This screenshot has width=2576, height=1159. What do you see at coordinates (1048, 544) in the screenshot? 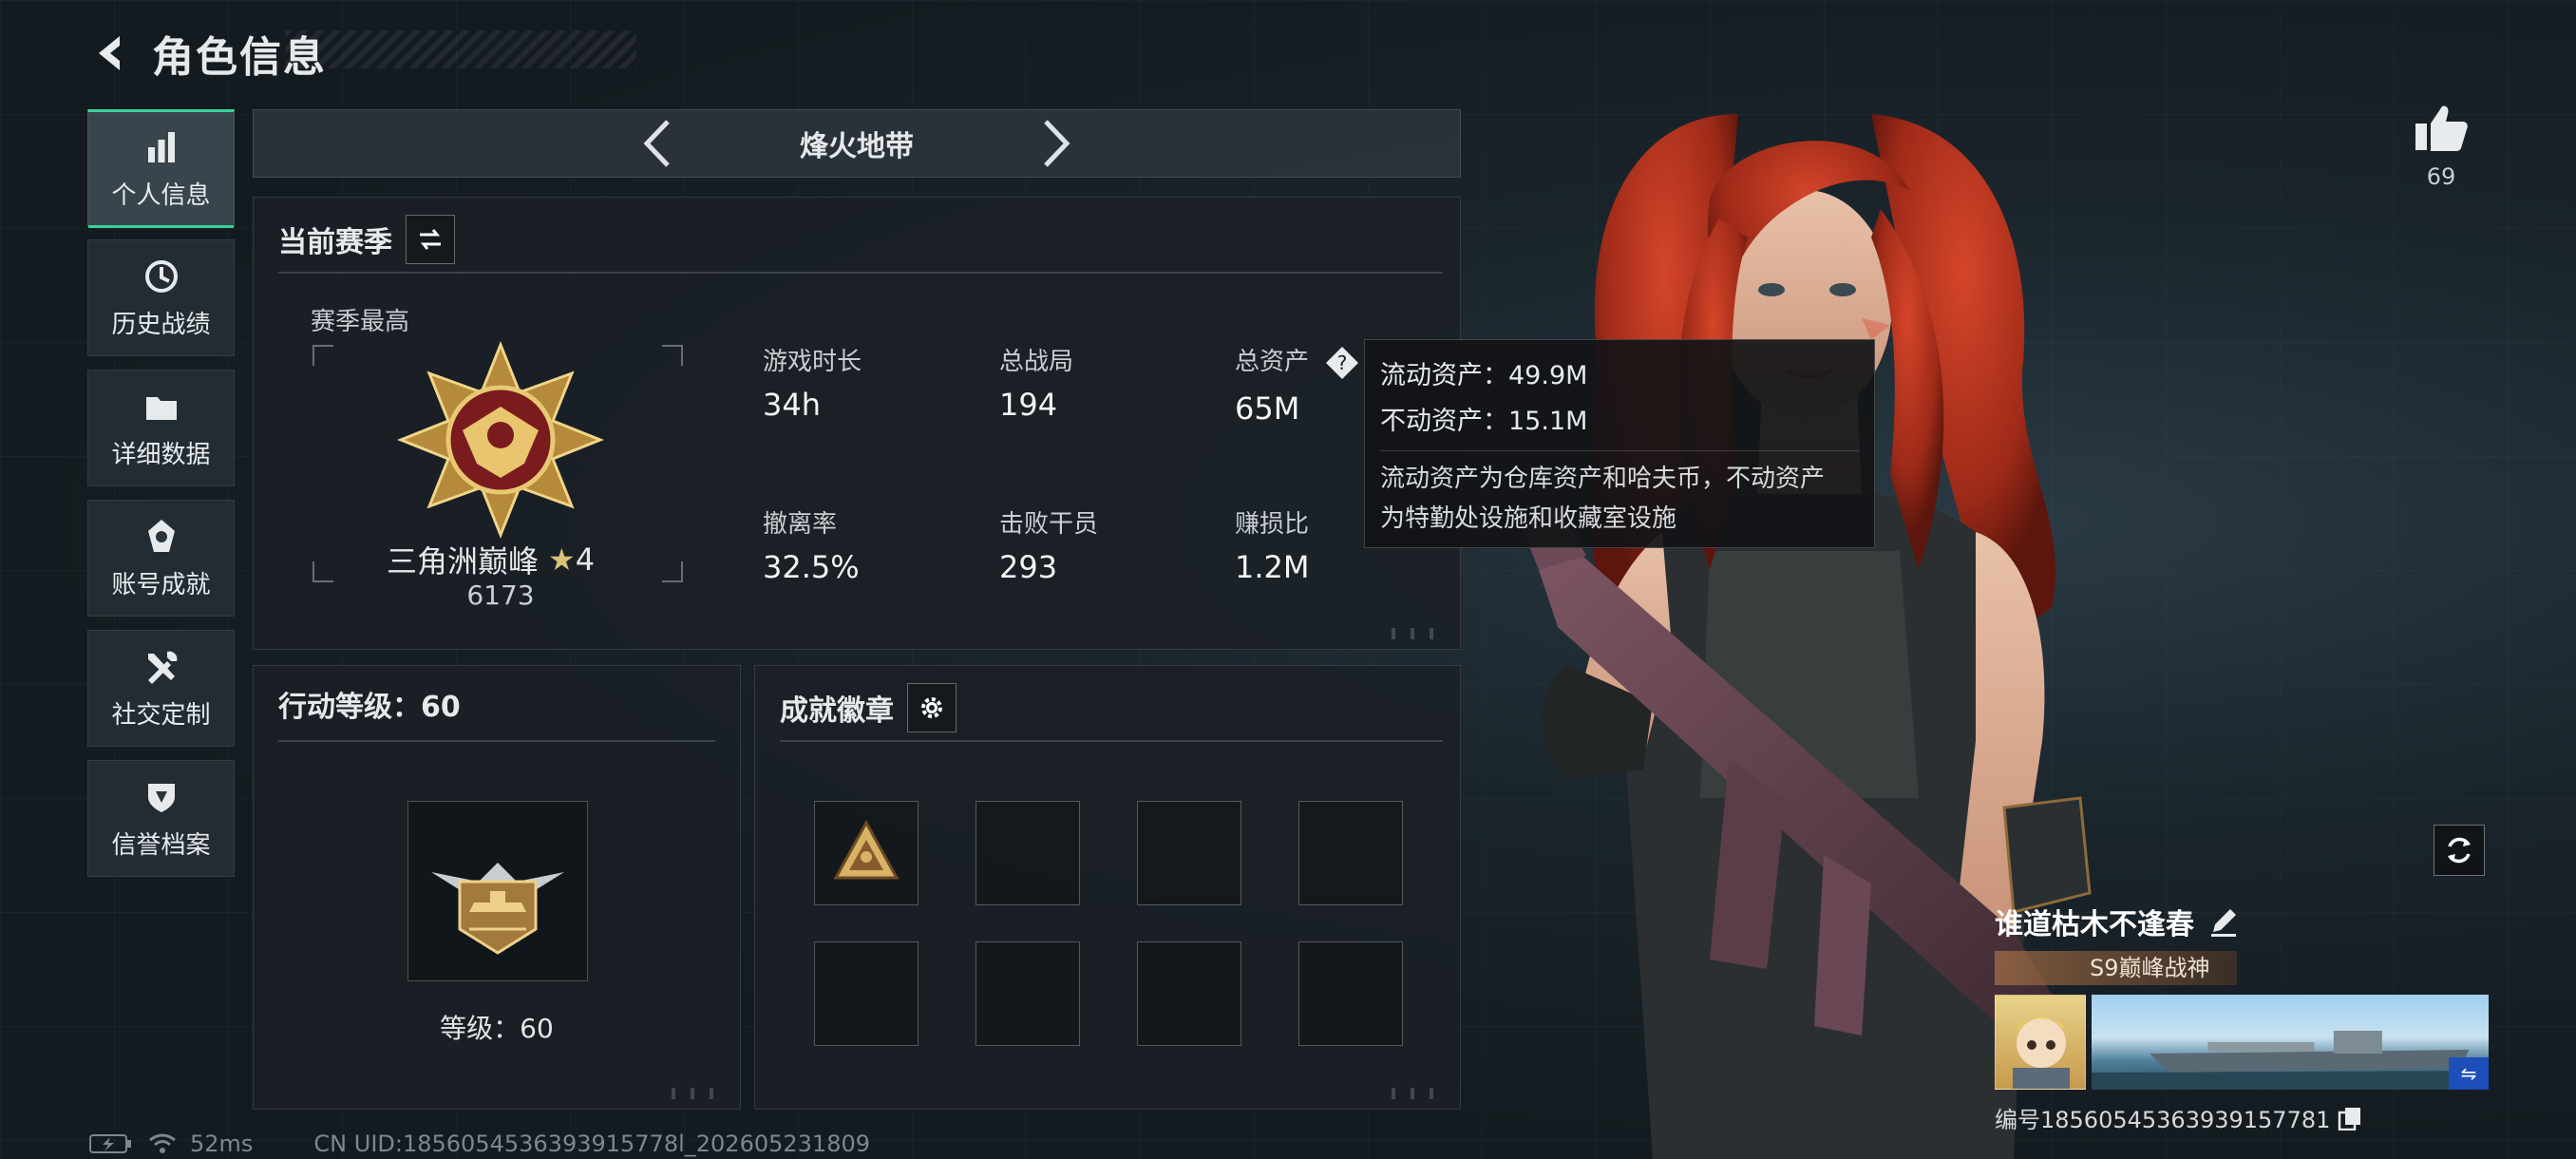
I see `stat-operators-defeated: 击败干员 293` at bounding box center [1048, 544].